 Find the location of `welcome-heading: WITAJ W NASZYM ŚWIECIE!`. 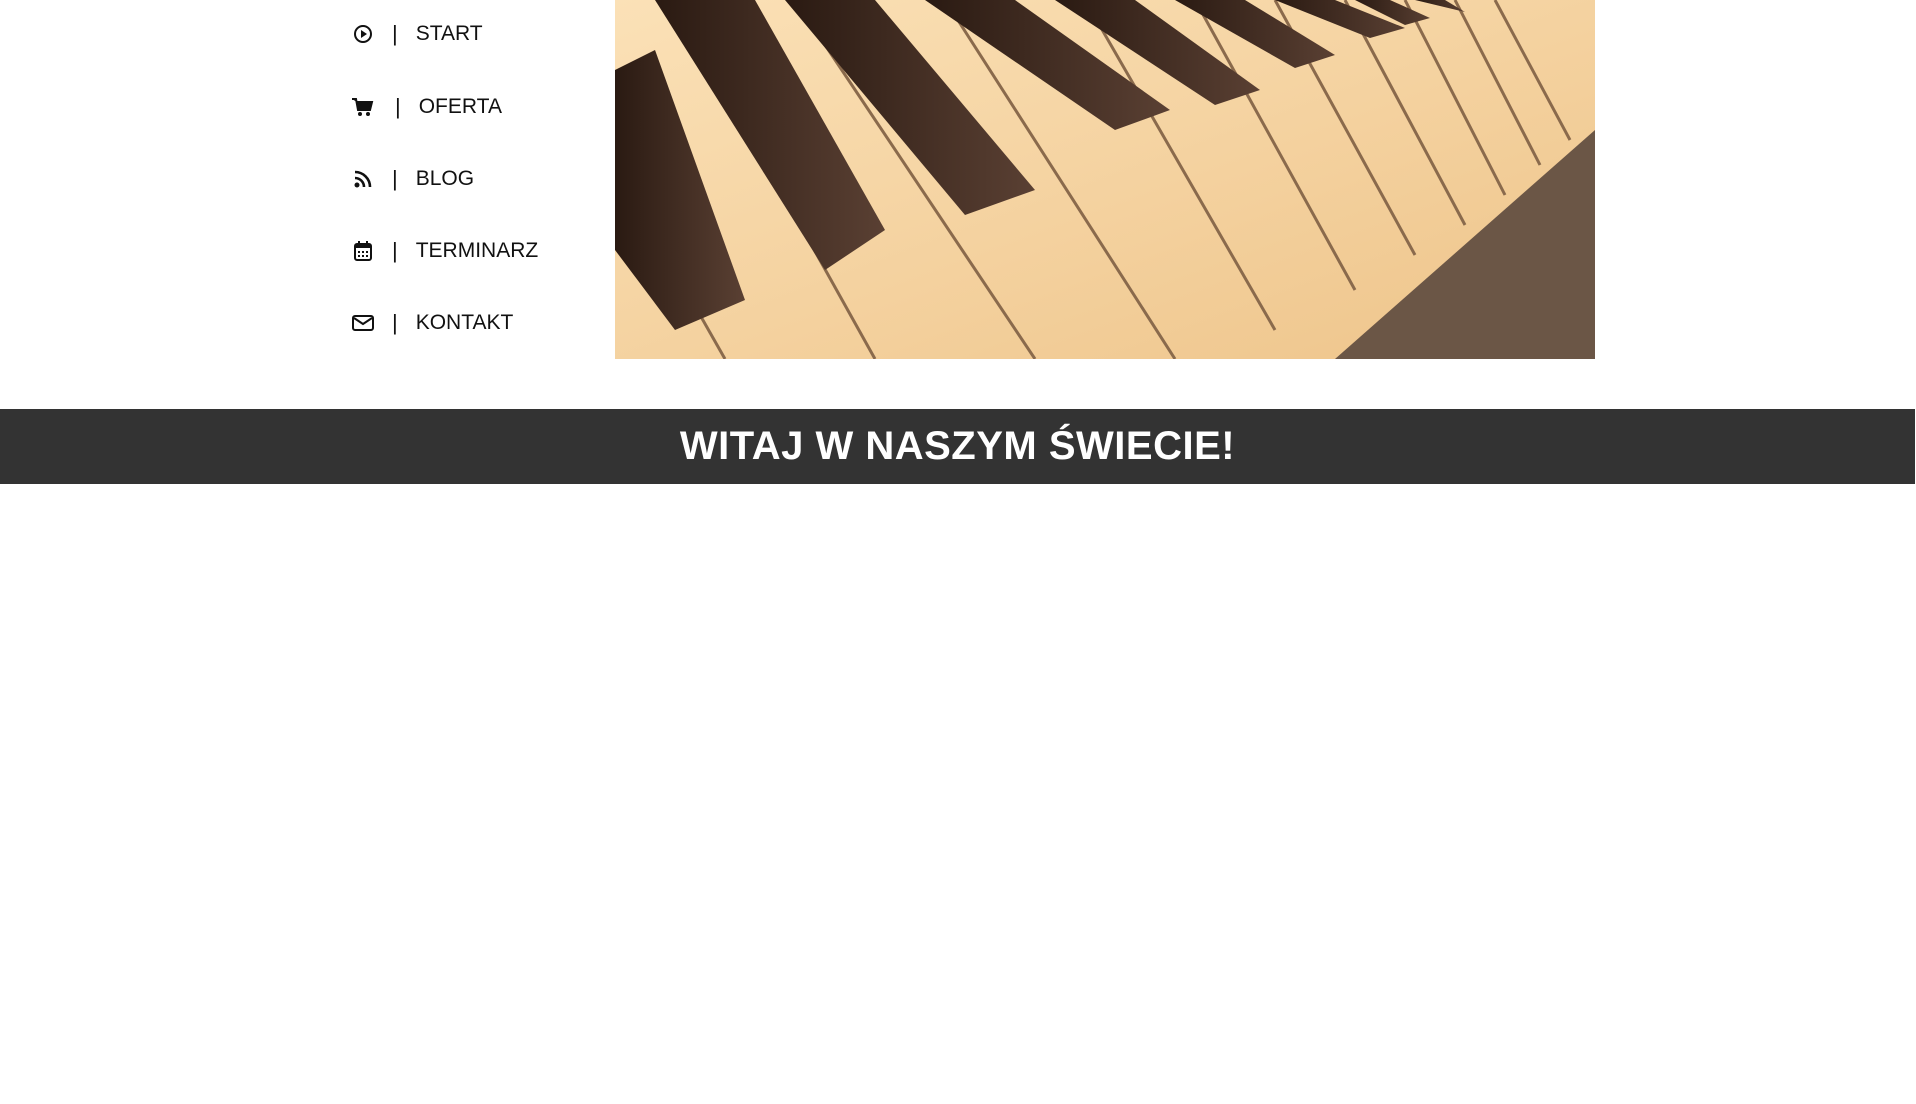

welcome-heading: WITAJ W NASZYM ŚWIECIE! is located at coordinates (957, 446).